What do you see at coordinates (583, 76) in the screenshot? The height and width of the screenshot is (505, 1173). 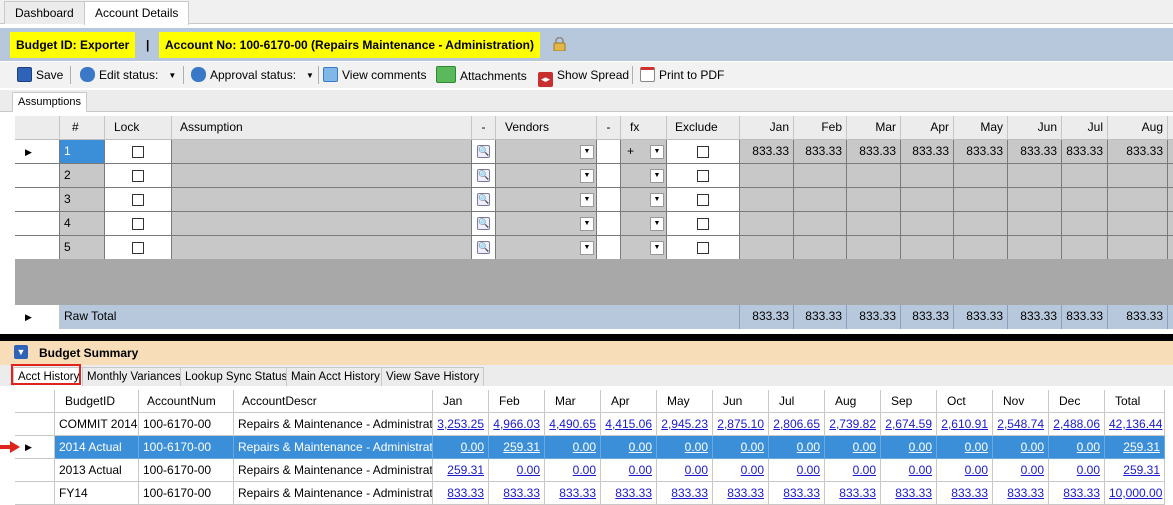 I see `show-spread-button: ◂▸ Show Spread` at bounding box center [583, 76].